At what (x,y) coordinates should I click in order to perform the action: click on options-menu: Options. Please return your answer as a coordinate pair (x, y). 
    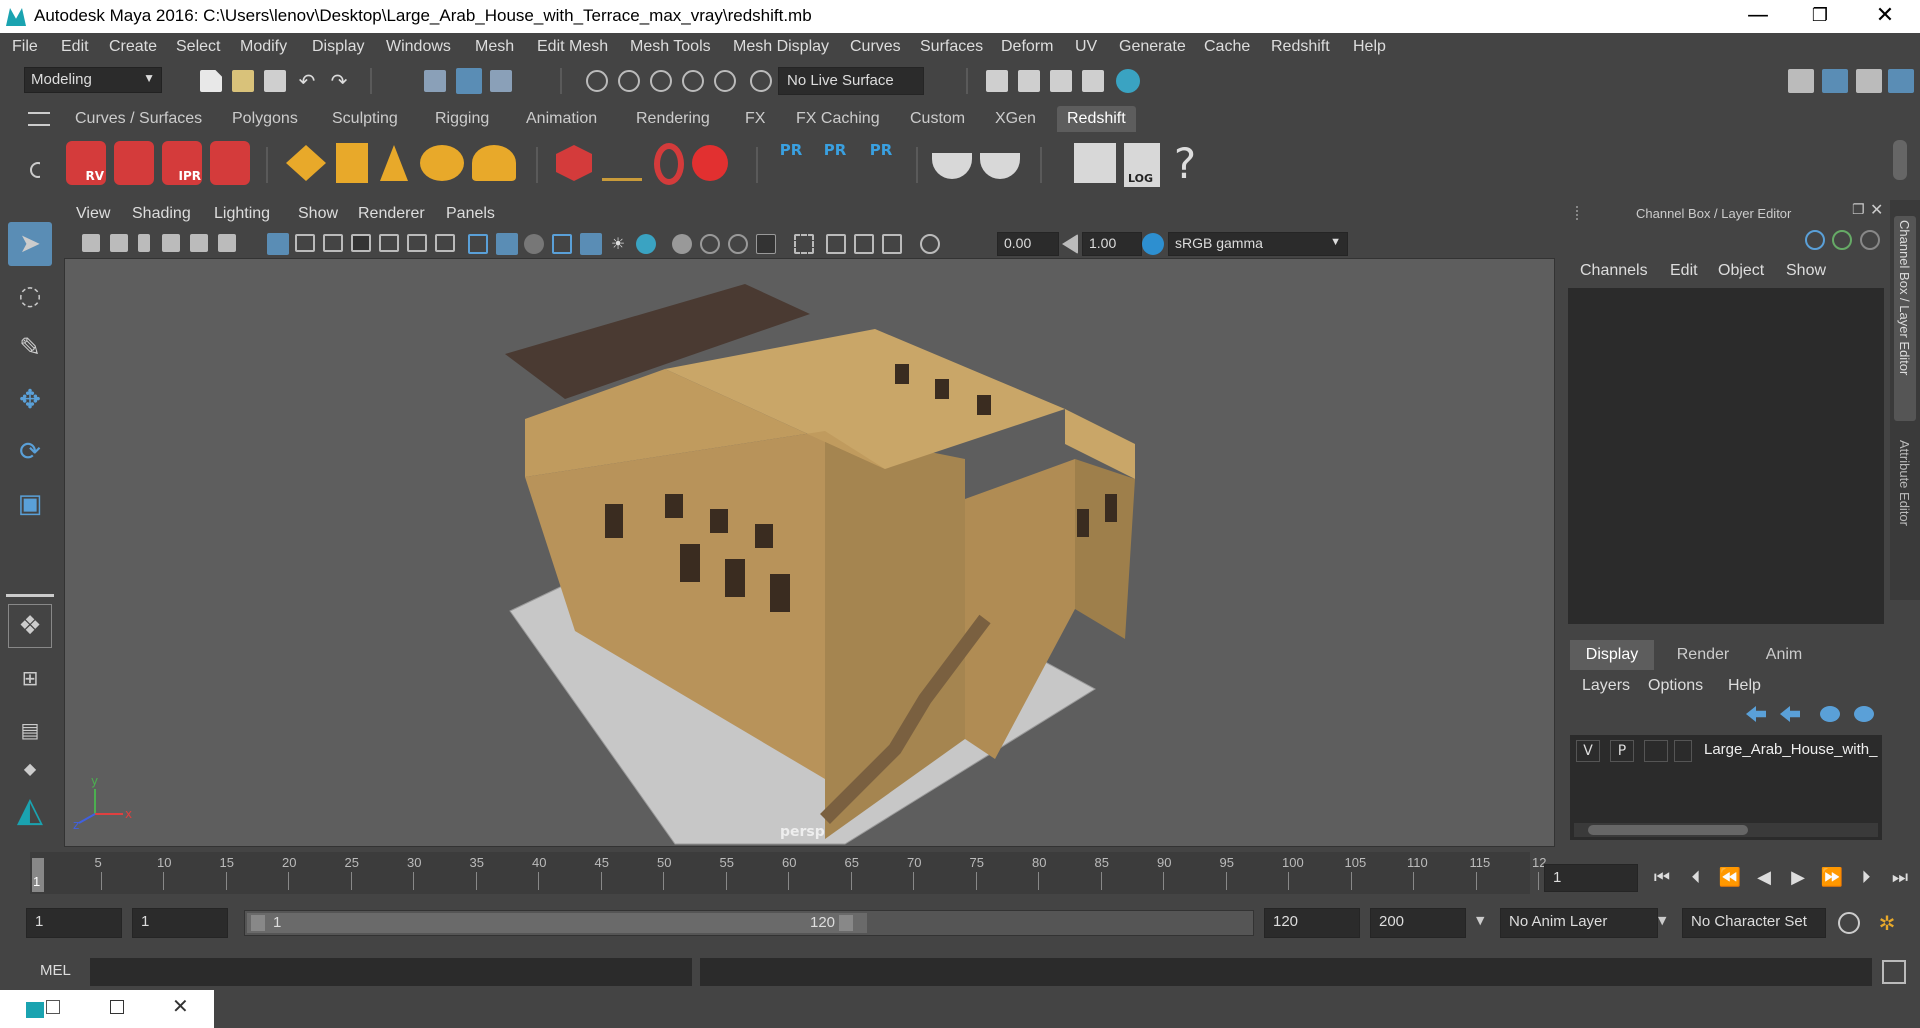
    Looking at the image, I should click on (1675, 686).